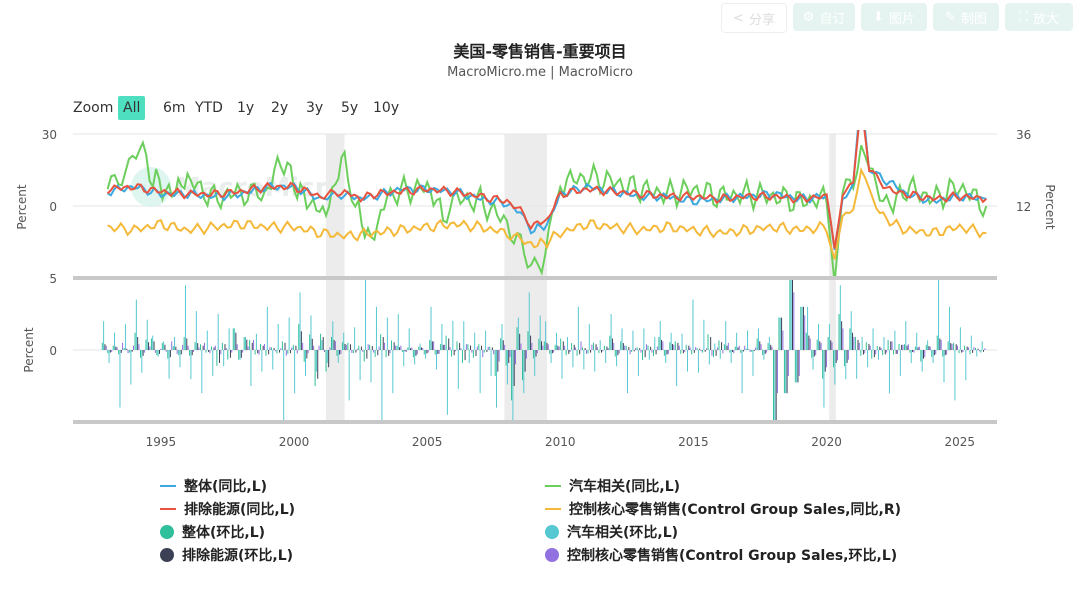 This screenshot has width=1080, height=600. What do you see at coordinates (966, 17) in the screenshot?
I see `draw-button: ✎ 制图` at bounding box center [966, 17].